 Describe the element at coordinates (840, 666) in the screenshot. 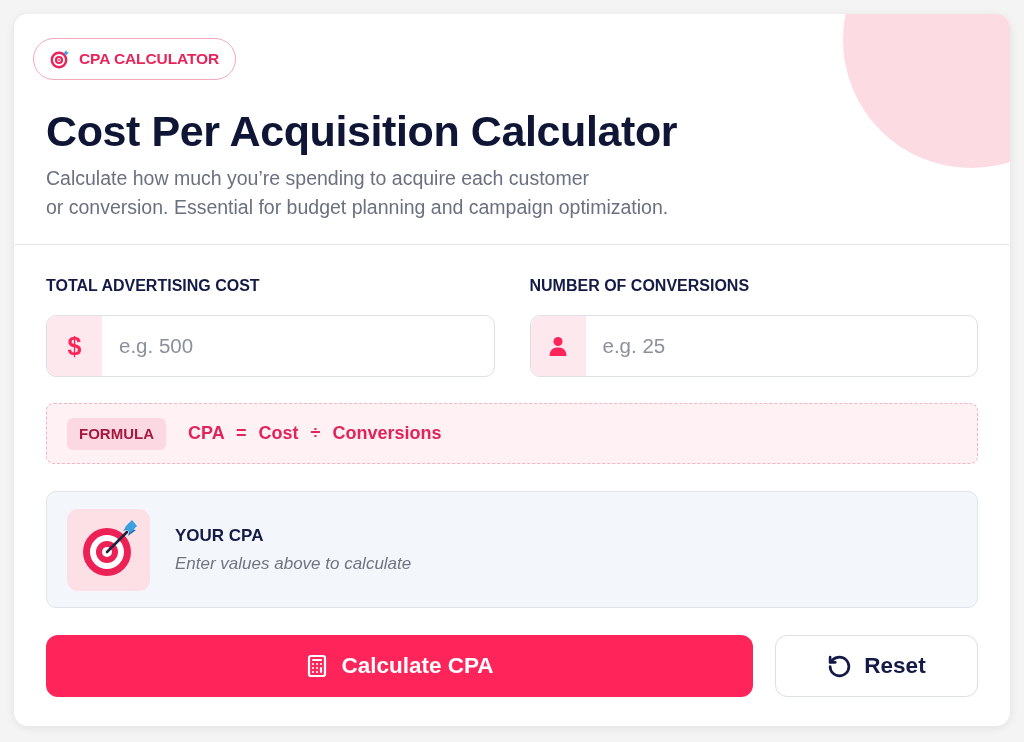

I see `reset-icon` at that location.